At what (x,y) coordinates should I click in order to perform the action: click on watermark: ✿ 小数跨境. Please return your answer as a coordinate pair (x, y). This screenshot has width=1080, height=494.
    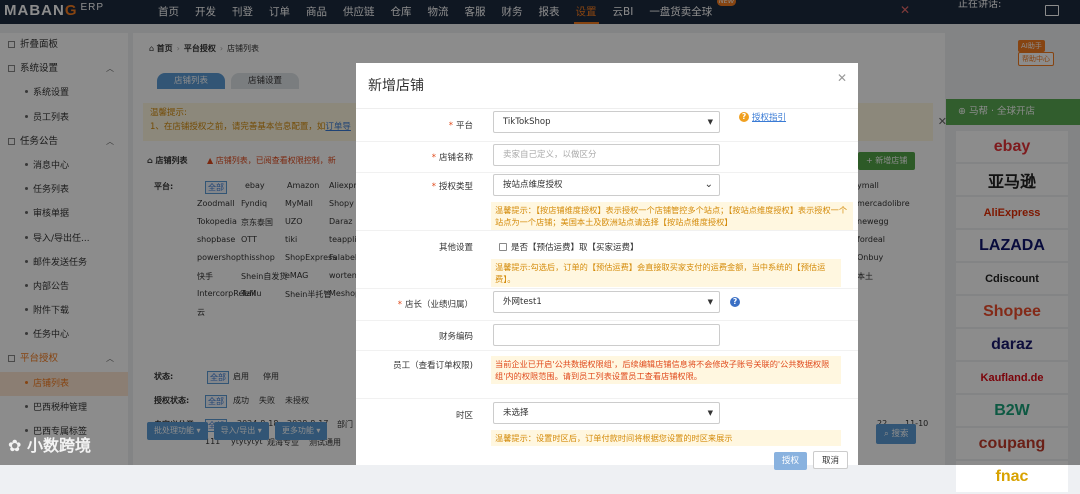
    Looking at the image, I should click on (49, 445).